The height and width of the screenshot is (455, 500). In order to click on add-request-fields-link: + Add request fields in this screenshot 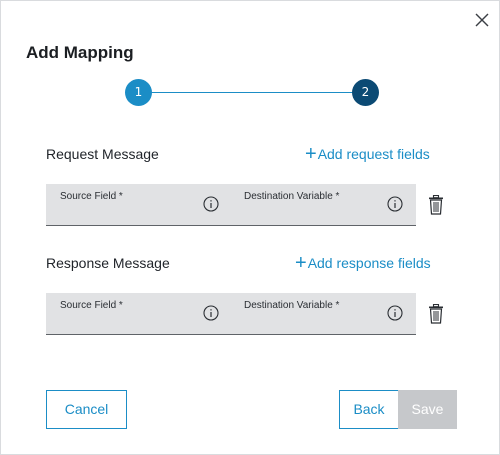, I will do `click(367, 154)`.